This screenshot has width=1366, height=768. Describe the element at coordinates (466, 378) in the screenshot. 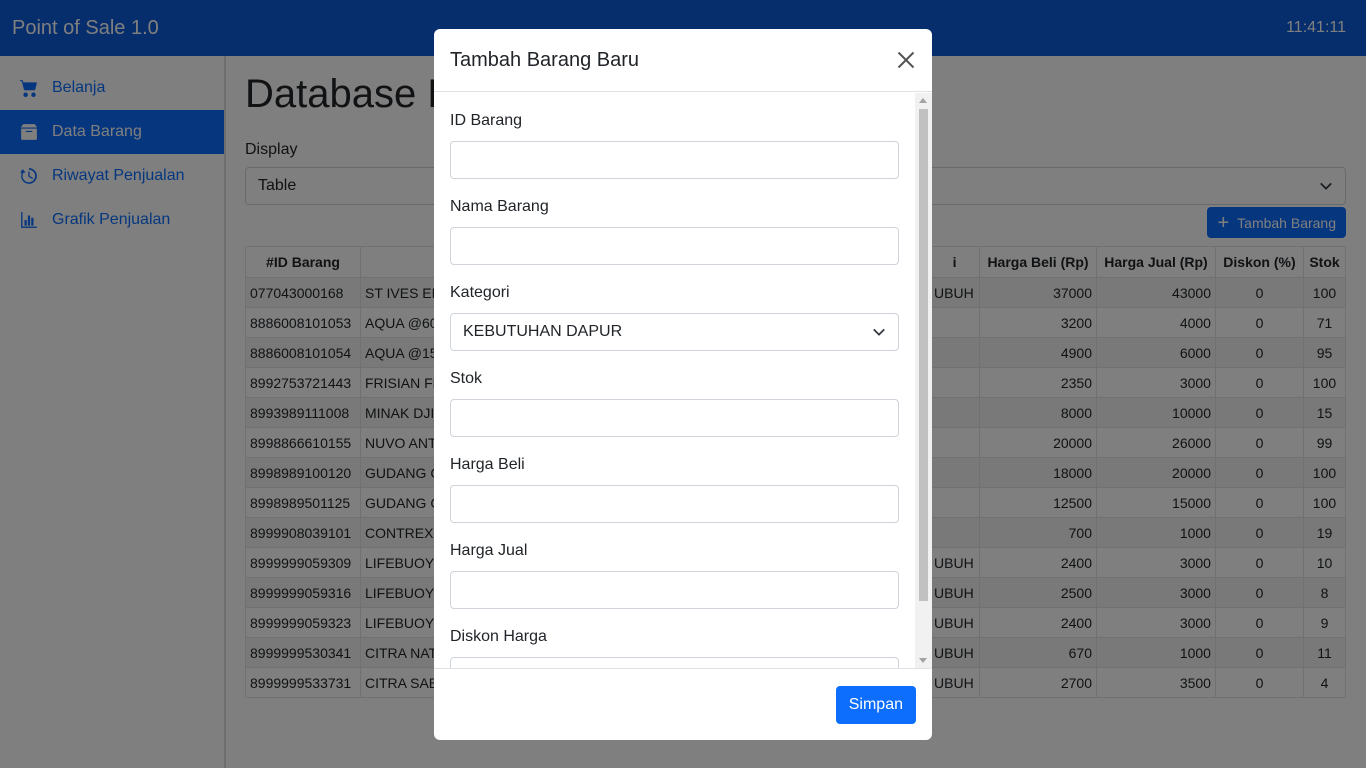

I see `stok-label: Stok` at that location.